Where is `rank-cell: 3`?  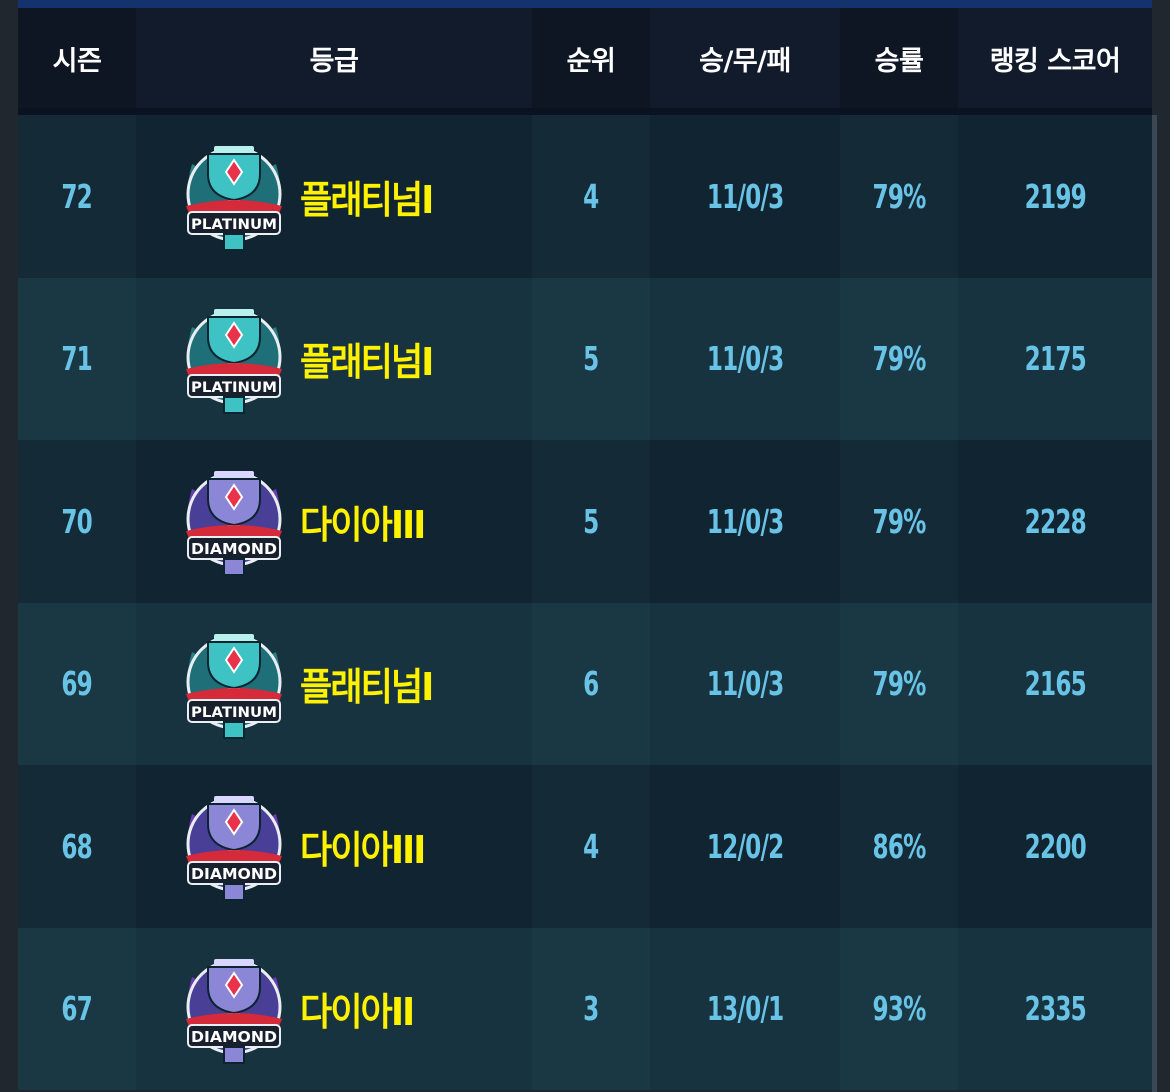
rank-cell: 3 is located at coordinates (591, 1009).